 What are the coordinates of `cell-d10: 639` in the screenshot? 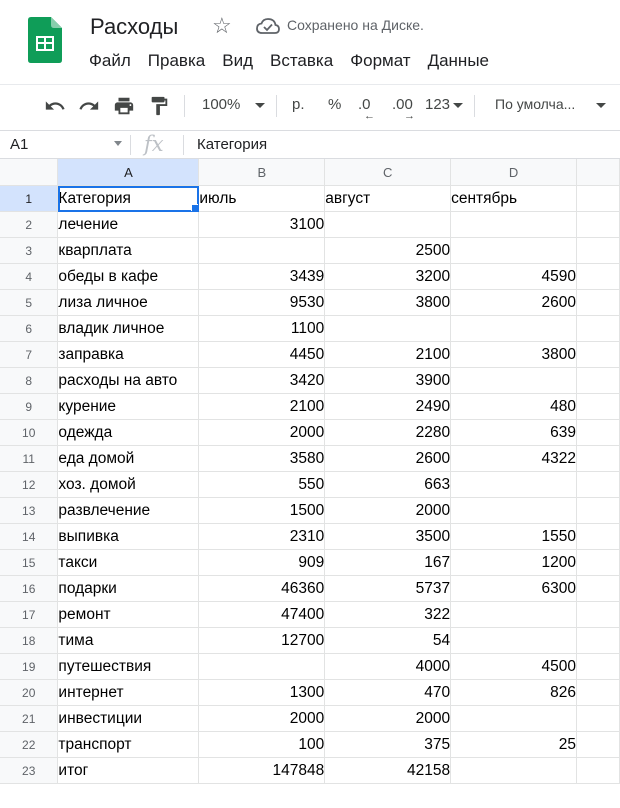 It's located at (514, 432).